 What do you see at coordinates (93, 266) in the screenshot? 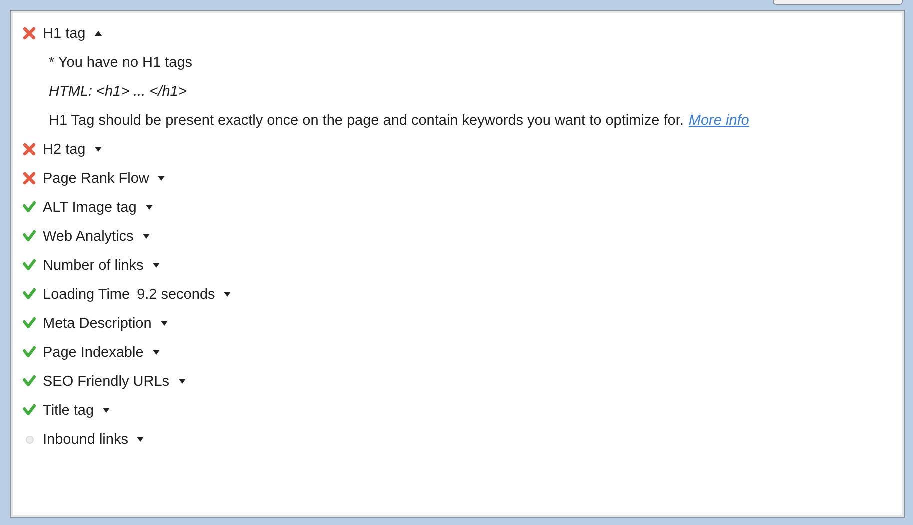
I see `check-title: Number of links` at bounding box center [93, 266].